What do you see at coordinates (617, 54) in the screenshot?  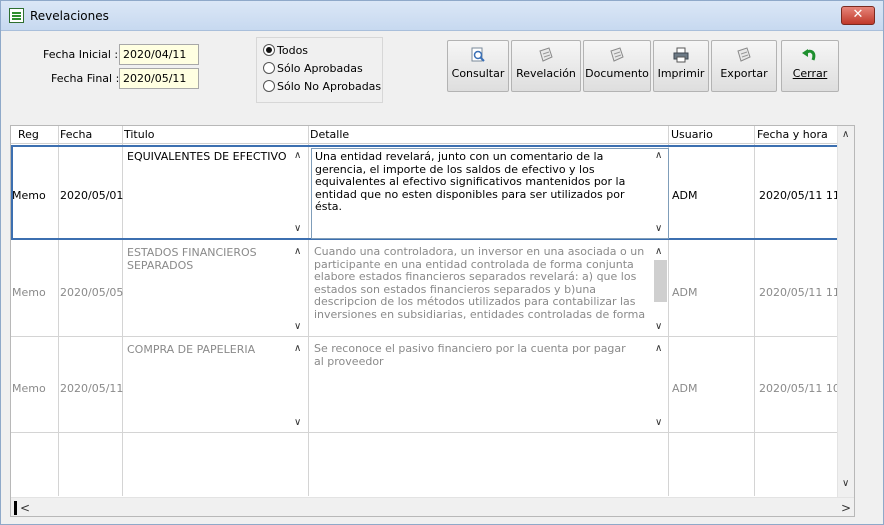 I see `document-icon` at bounding box center [617, 54].